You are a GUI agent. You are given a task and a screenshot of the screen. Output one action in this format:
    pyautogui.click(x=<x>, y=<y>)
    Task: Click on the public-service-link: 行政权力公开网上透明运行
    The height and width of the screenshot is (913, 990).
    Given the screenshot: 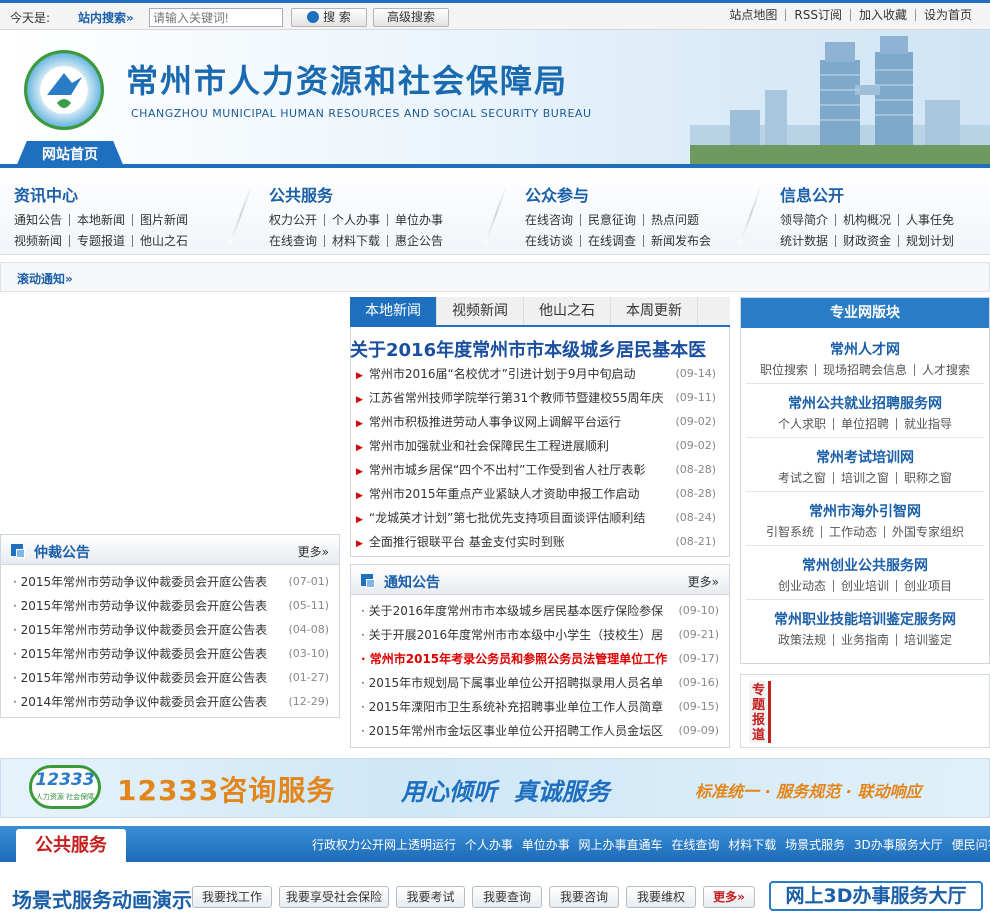 What is the action you would take?
    pyautogui.click(x=384, y=845)
    